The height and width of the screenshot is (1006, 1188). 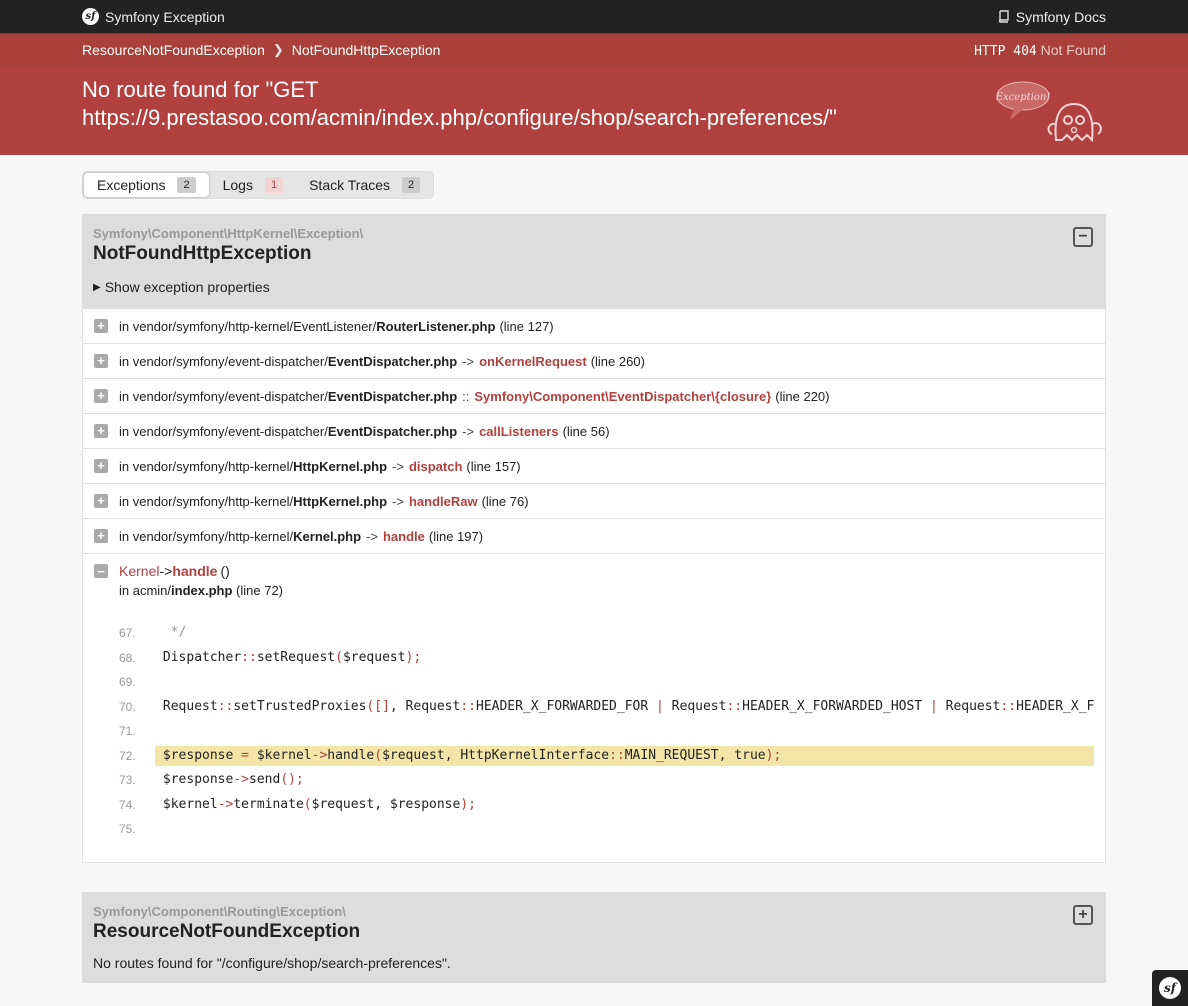 I want to click on book-icon, so click(x=1003, y=16).